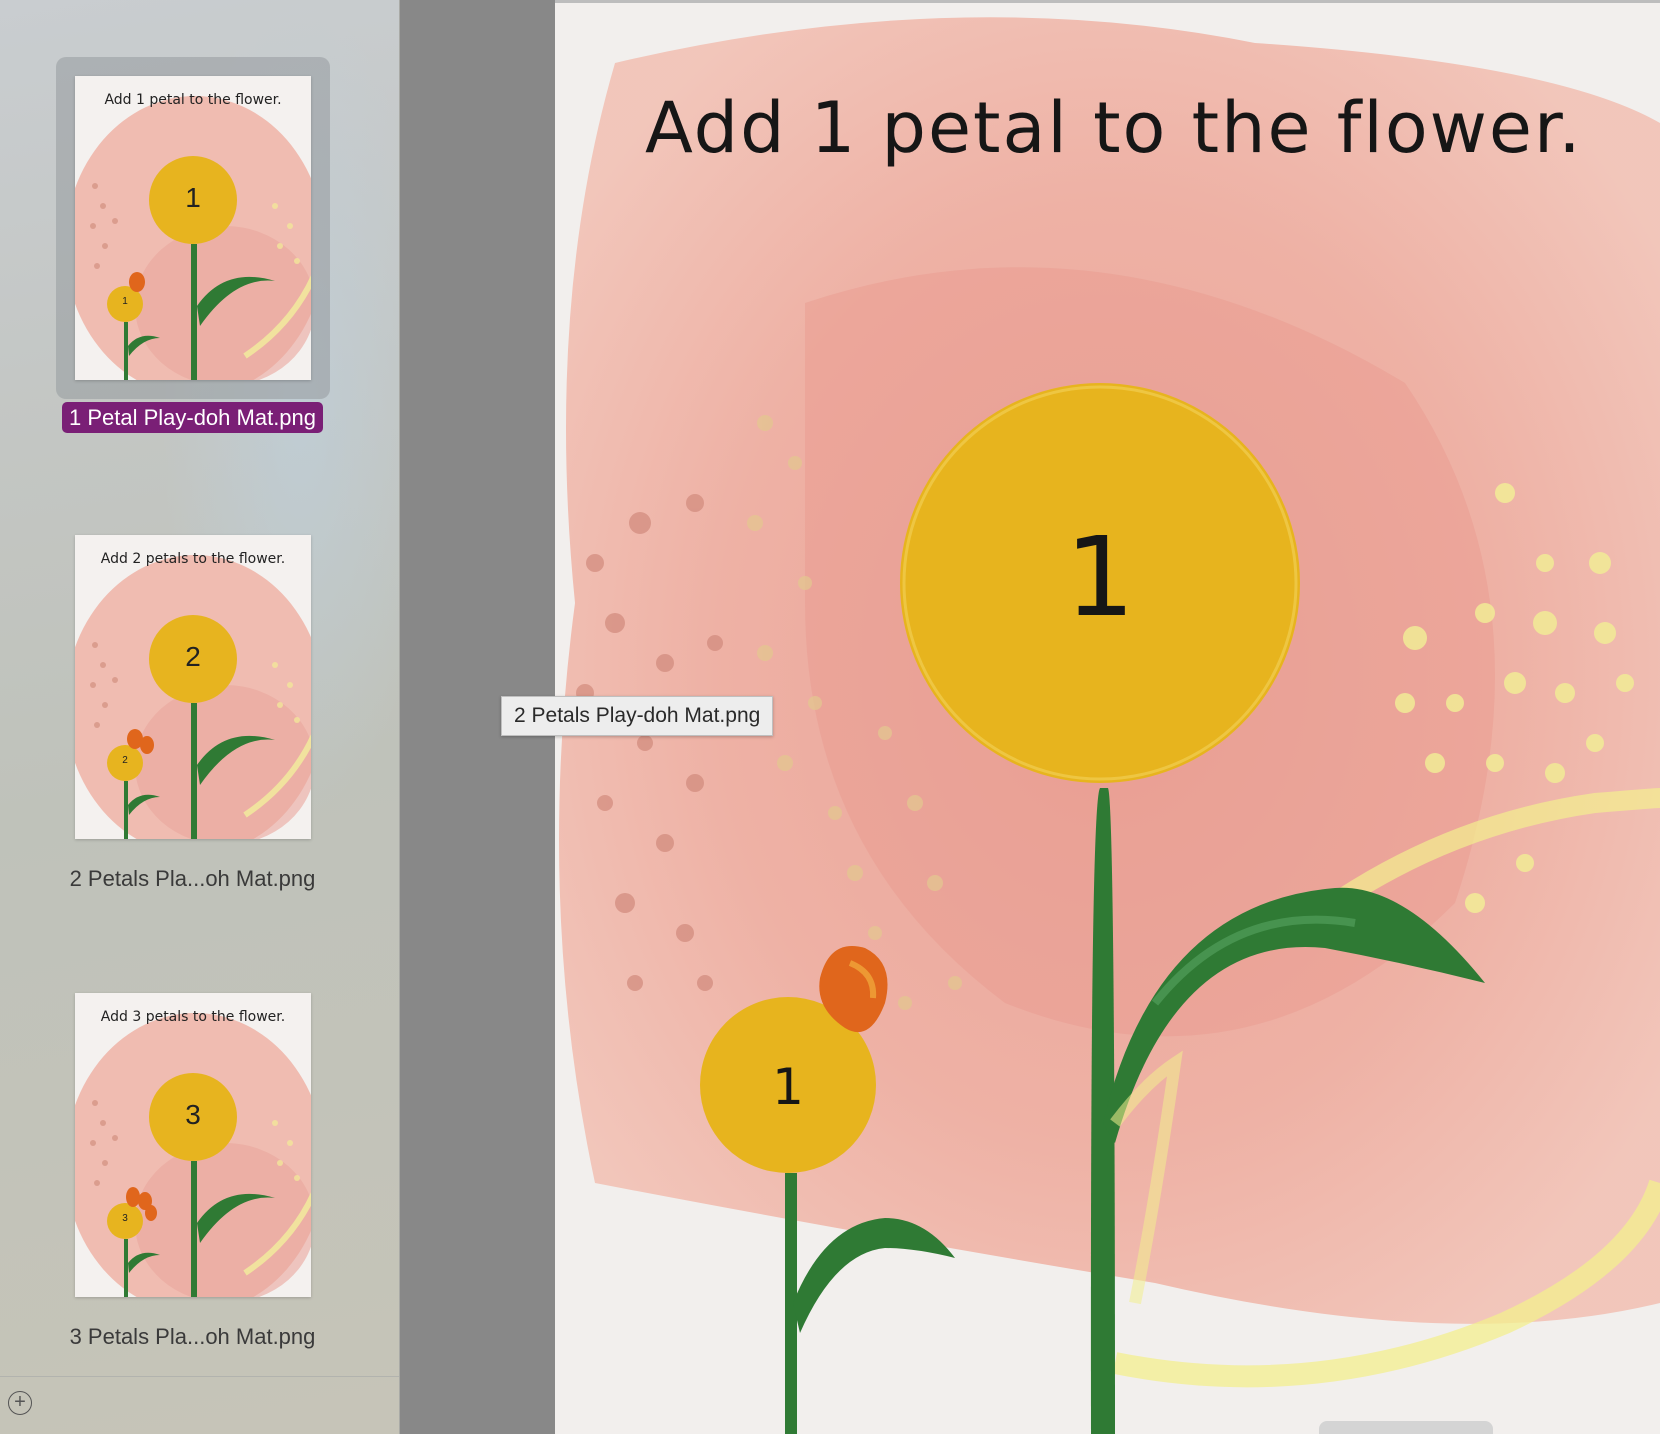 The height and width of the screenshot is (1434, 1660). Describe the element at coordinates (193, 197) in the screenshot. I see `thumbnail-flower-number: 1` at that location.